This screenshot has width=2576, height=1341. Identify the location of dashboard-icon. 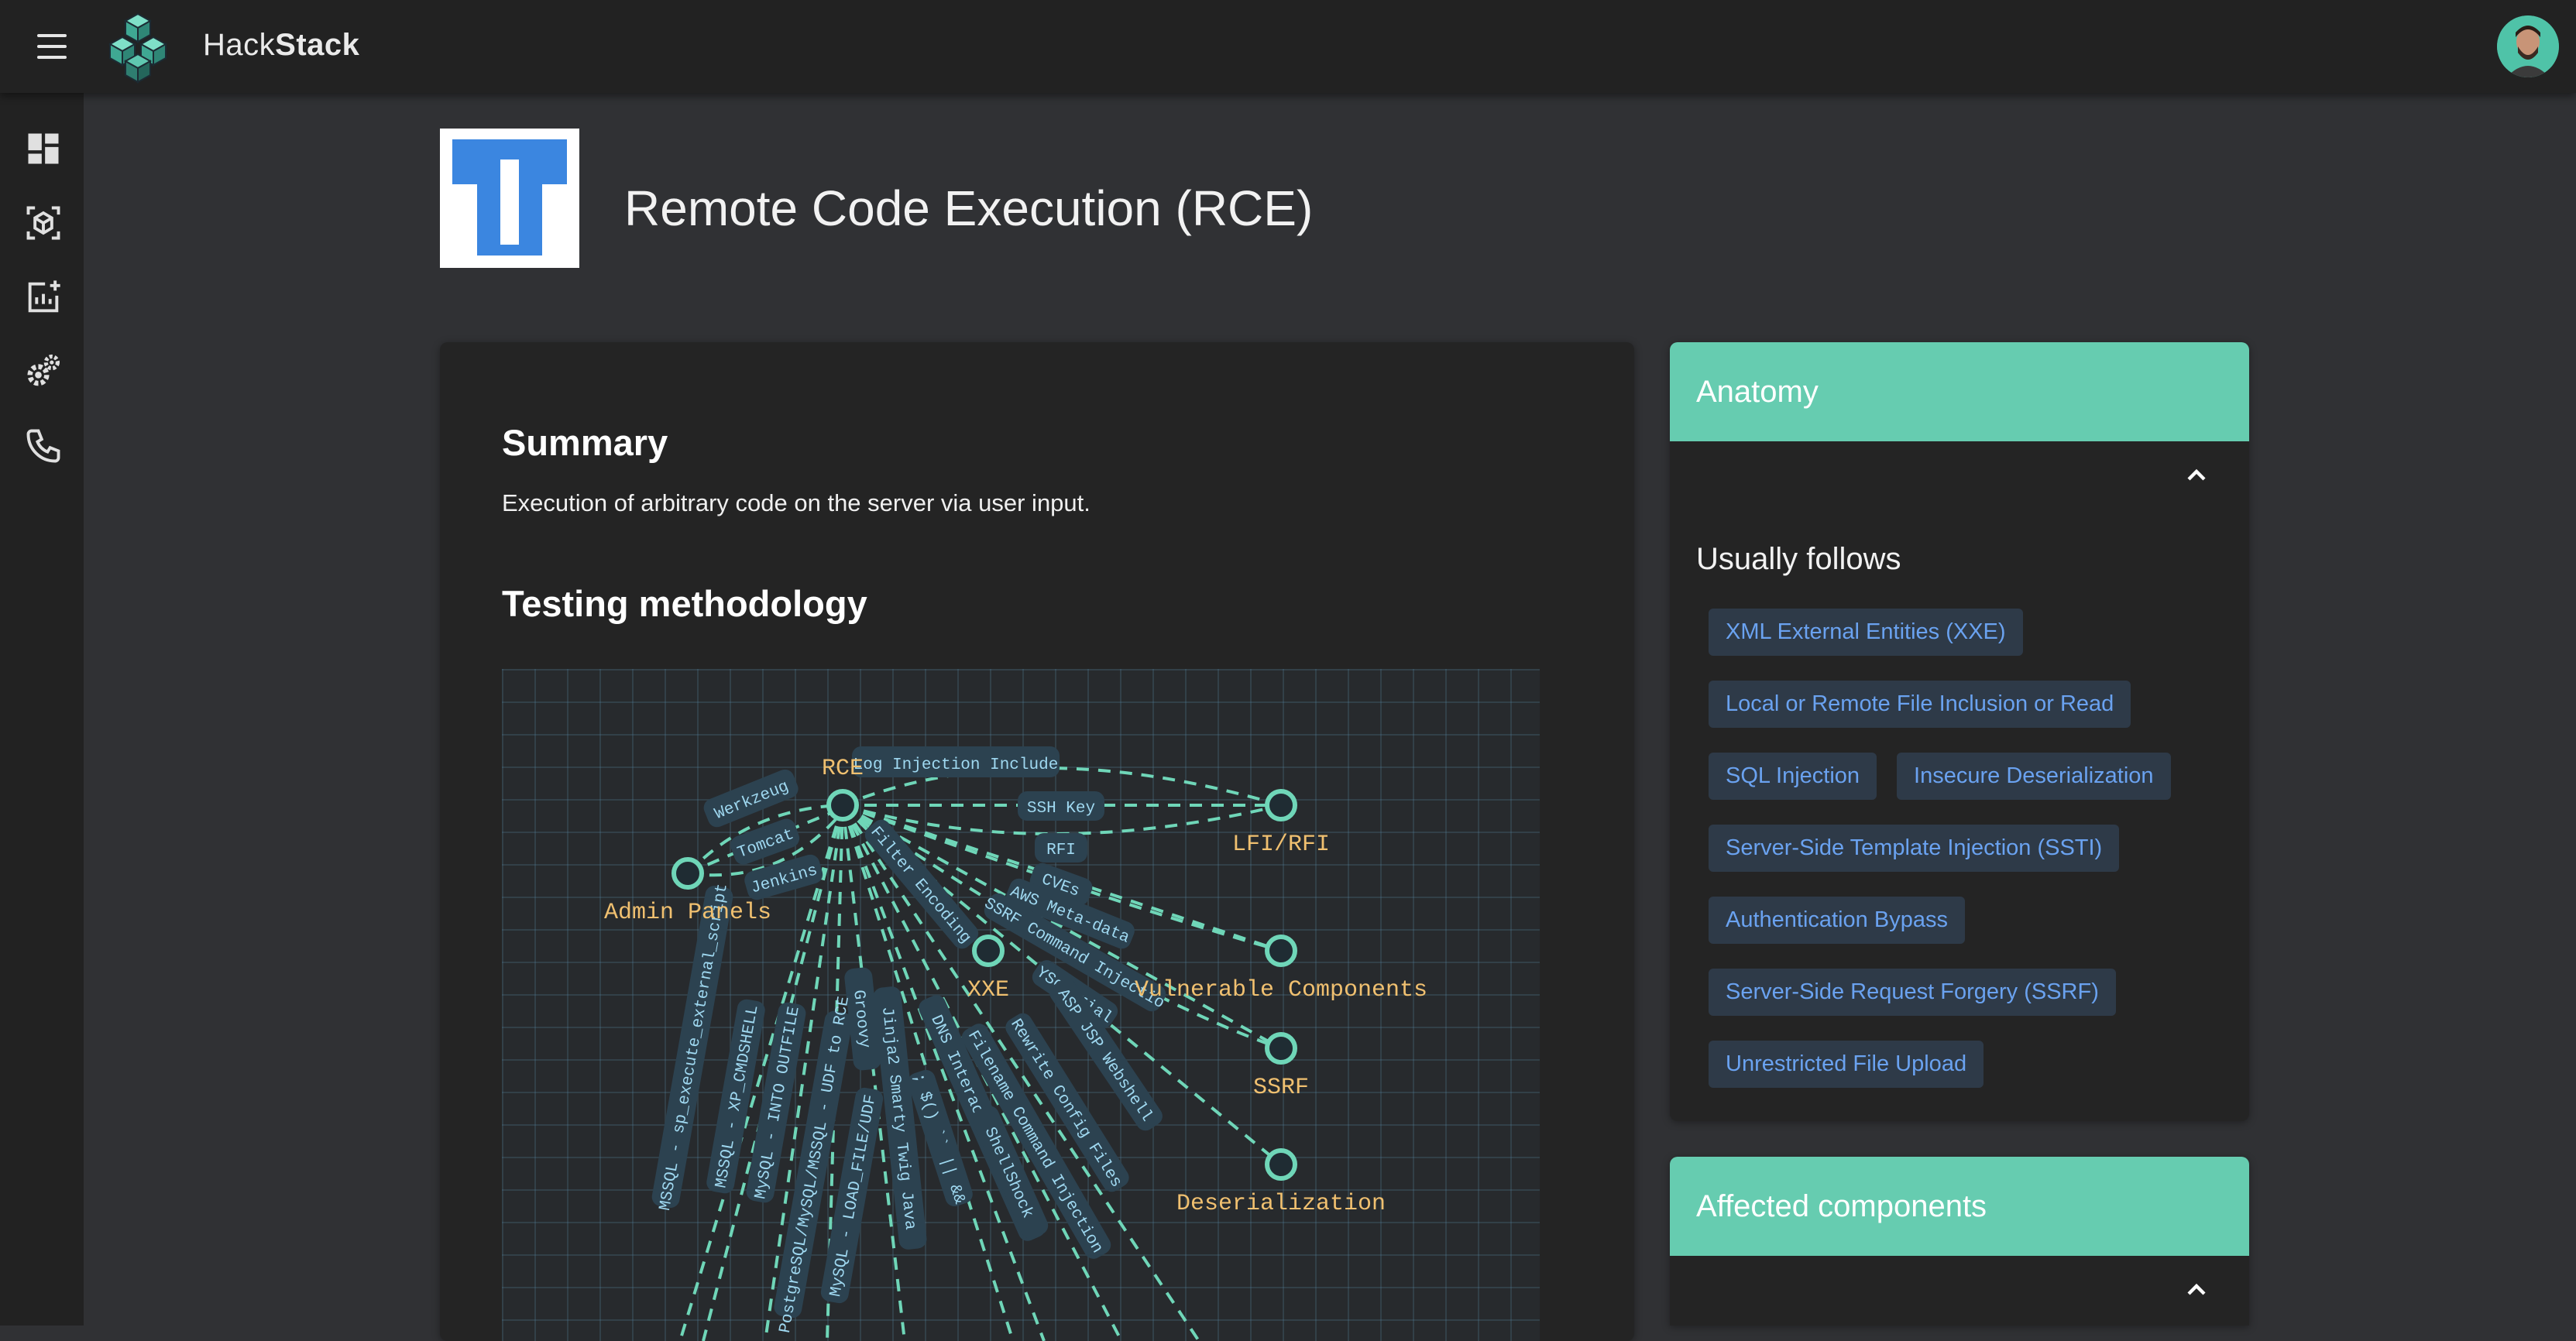
(43, 149).